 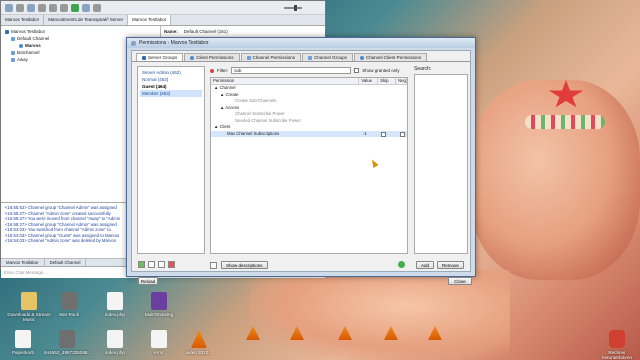 I want to click on column-negate: Neg, so click(x=401, y=81).